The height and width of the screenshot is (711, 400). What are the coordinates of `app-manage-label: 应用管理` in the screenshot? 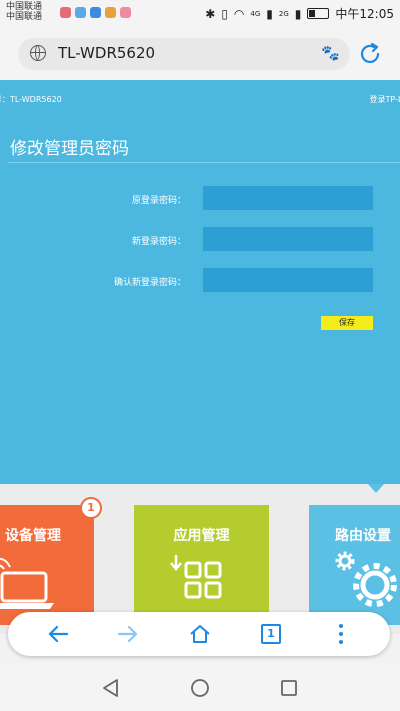 It's located at (201, 536).